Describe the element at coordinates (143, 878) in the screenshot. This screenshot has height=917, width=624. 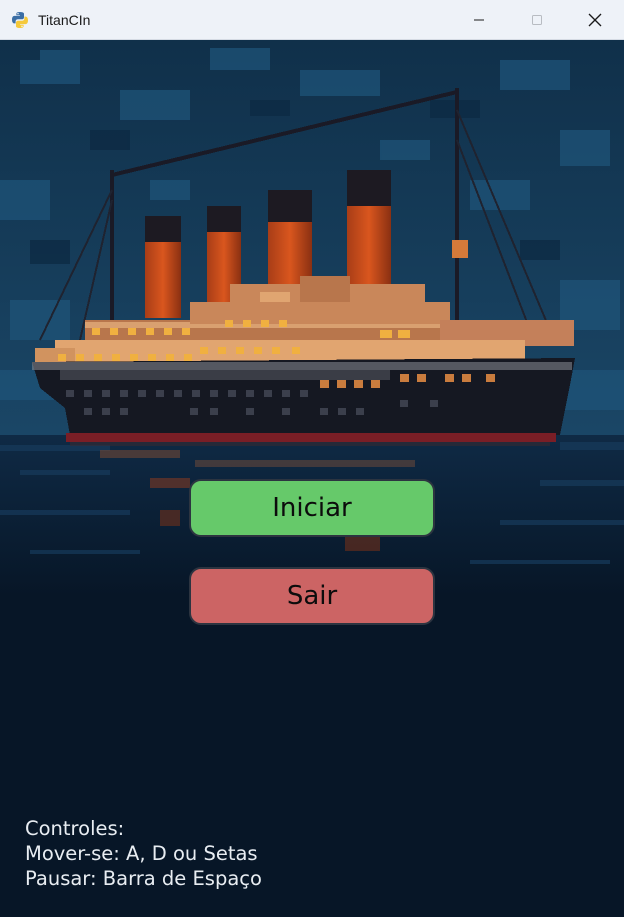
I see `controls-pause-text: Pausar: Barra de Espaço` at that location.